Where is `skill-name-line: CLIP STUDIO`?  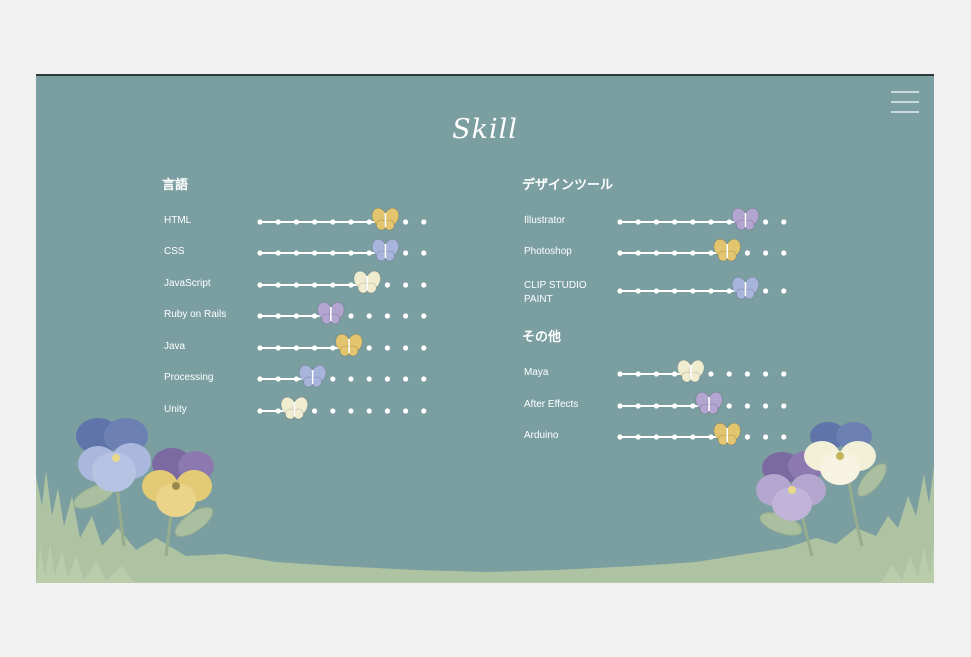 skill-name-line: CLIP STUDIO is located at coordinates (555, 285).